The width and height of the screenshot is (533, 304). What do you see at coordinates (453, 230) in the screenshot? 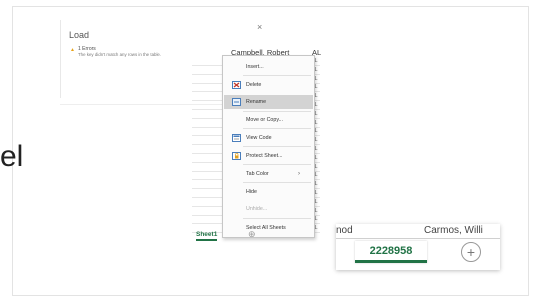
I see `zoom-cell-name: Carmos, Willi` at bounding box center [453, 230].